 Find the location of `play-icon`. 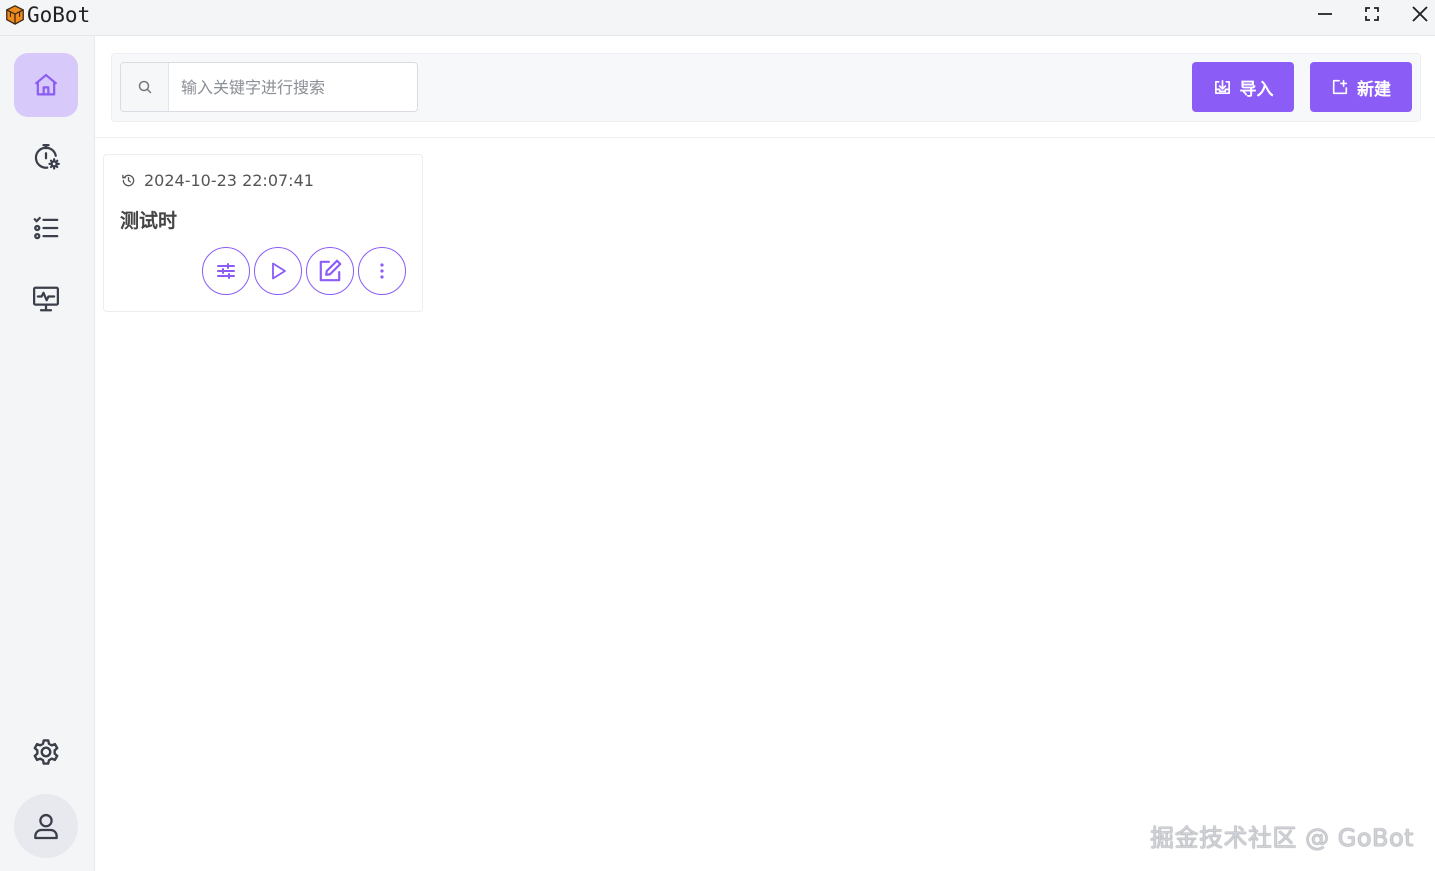

play-icon is located at coordinates (279, 271).